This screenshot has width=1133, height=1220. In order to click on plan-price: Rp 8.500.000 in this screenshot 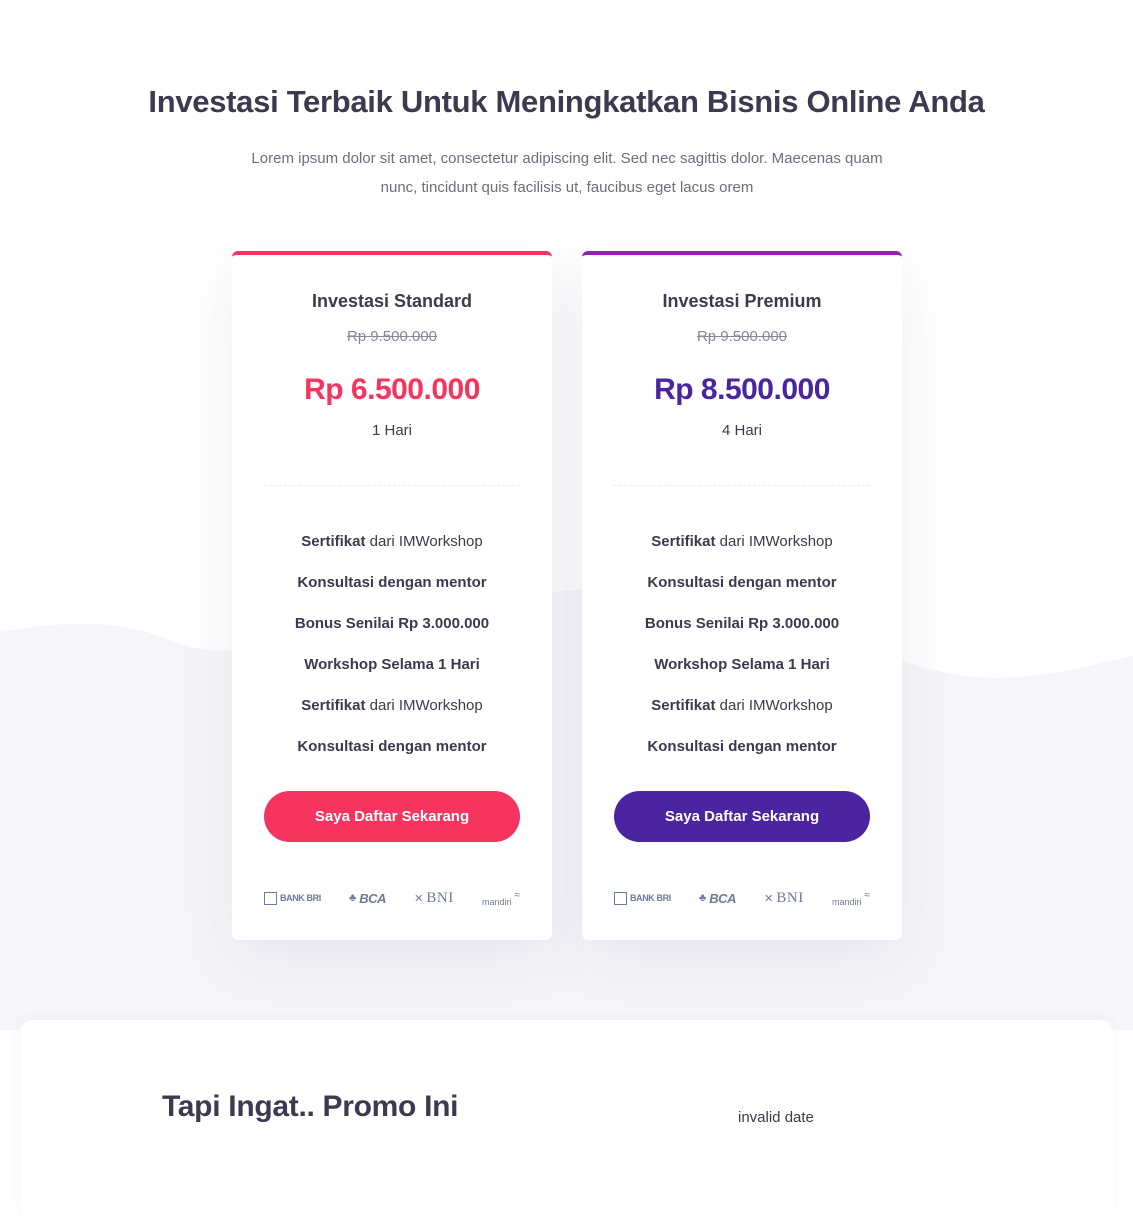, I will do `click(742, 389)`.